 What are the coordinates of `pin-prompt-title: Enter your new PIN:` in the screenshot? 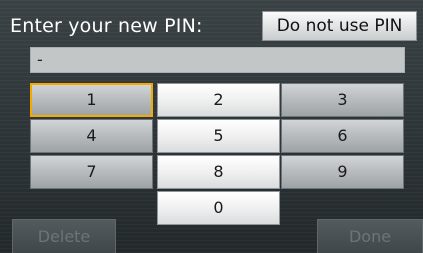 It's located at (106, 26).